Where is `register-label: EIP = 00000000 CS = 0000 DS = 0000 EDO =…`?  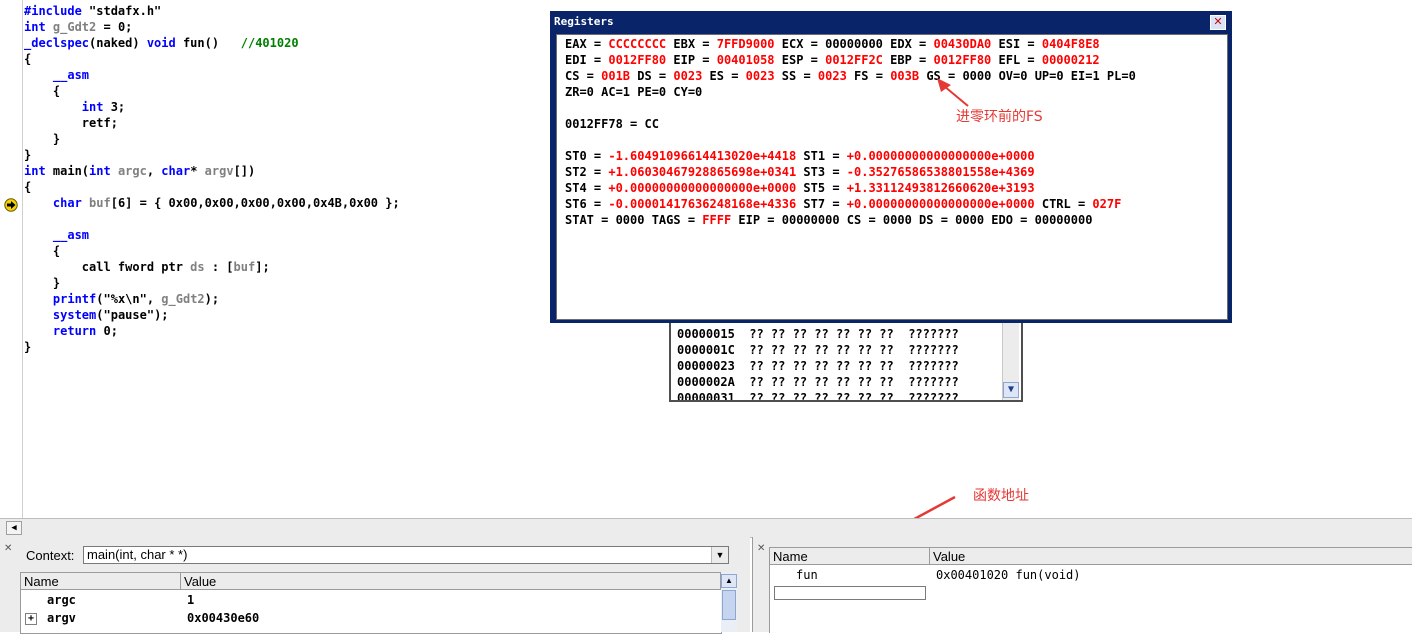
register-label: EIP = 00000000 CS = 0000 DS = 0000 EDO =… is located at coordinates (912, 220).